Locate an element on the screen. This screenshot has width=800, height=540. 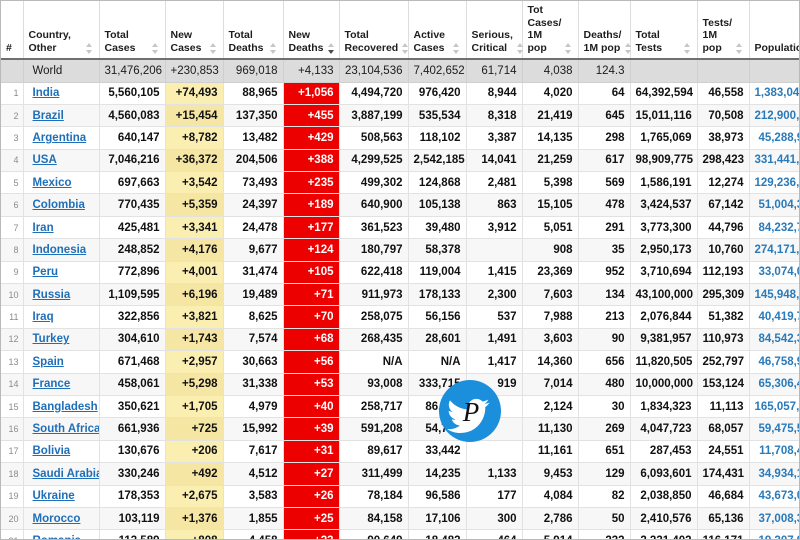
column-header-label: New Deaths is located at coordinates (306, 41).